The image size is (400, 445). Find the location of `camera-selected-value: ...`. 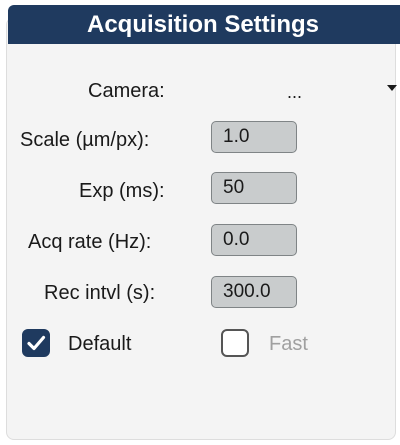

camera-selected-value: ... is located at coordinates (295, 92).